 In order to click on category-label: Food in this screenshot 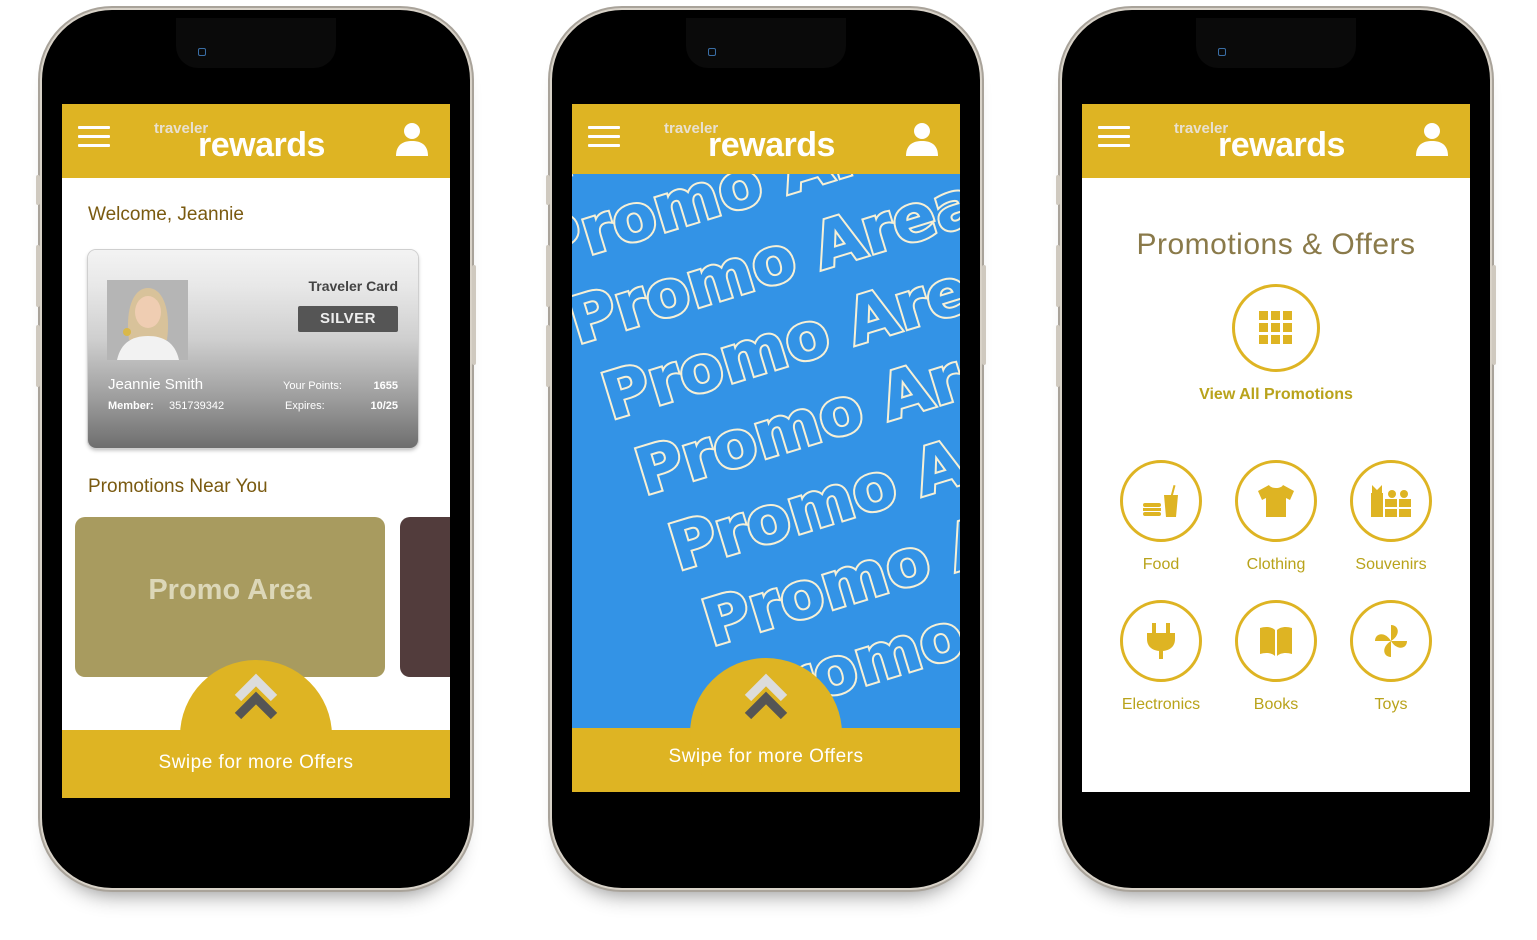, I will do `click(1161, 564)`.